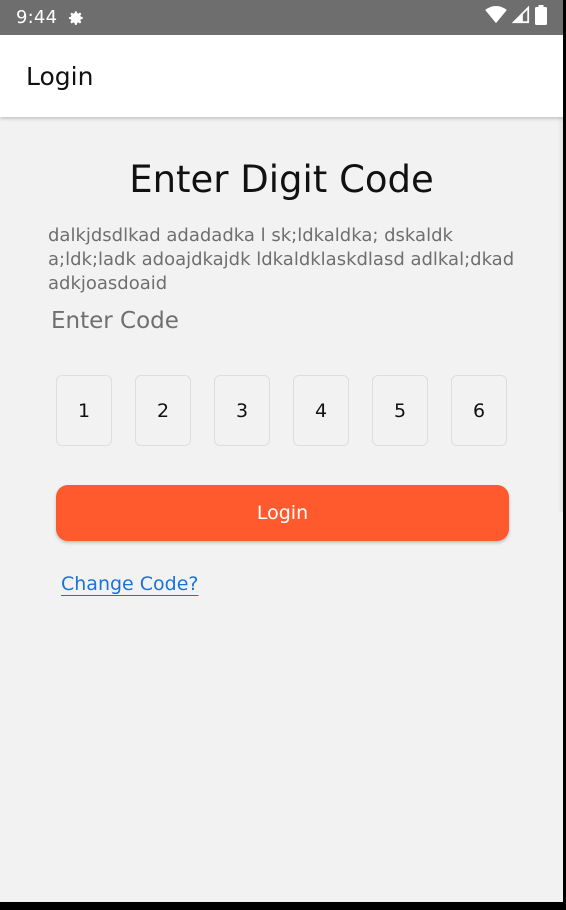  I want to click on code-digit-2-input: 2, so click(163, 410).